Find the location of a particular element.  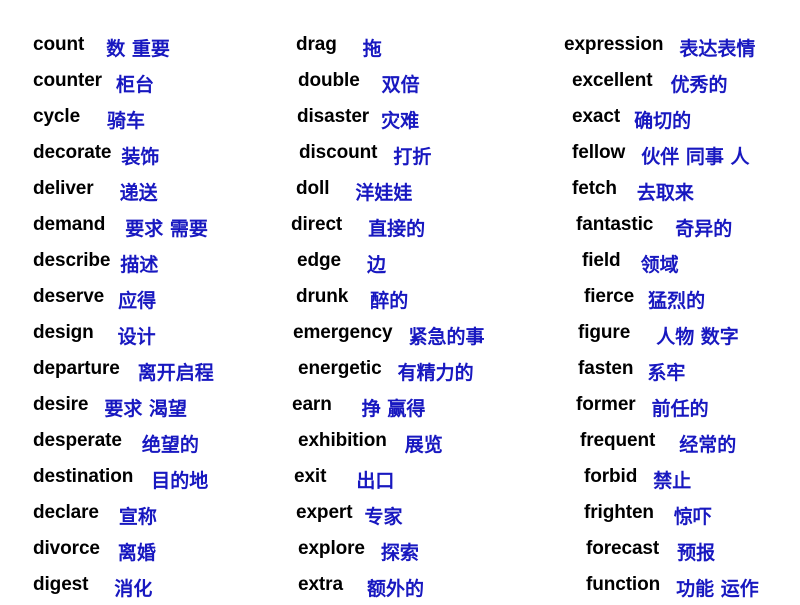

vocabulary-entry: discount 打折 is located at coordinates (401, 155).